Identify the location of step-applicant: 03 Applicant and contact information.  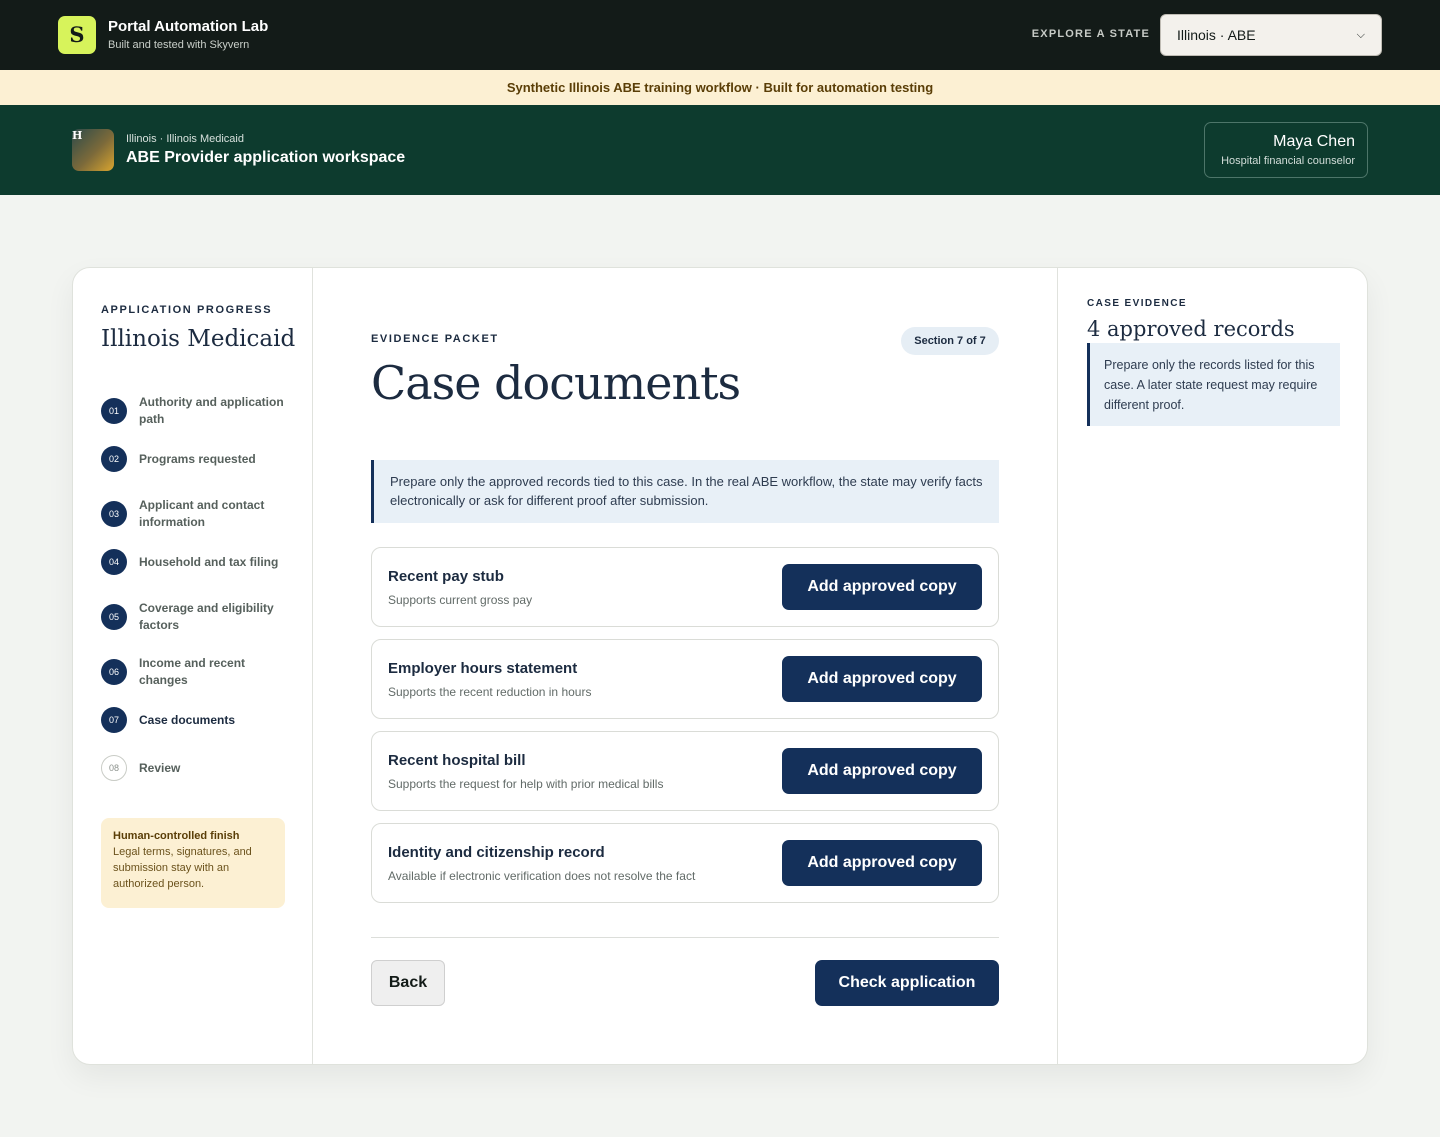
(195, 514).